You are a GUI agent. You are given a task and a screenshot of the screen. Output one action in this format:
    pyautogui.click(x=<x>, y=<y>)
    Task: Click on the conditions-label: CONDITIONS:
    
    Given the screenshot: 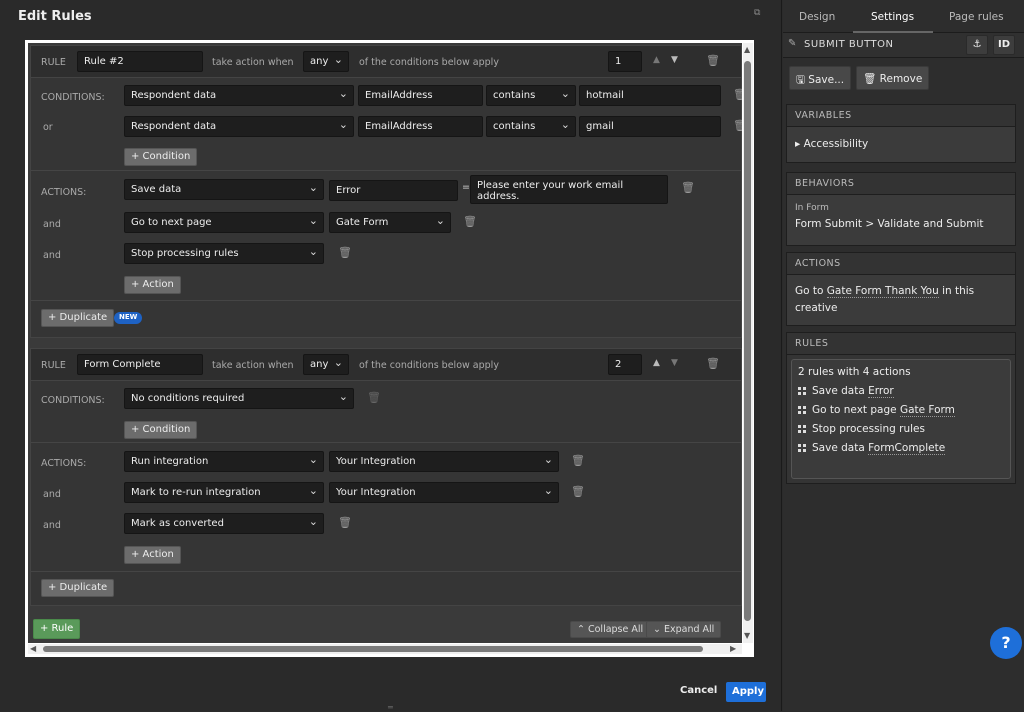 What is the action you would take?
    pyautogui.click(x=73, y=400)
    